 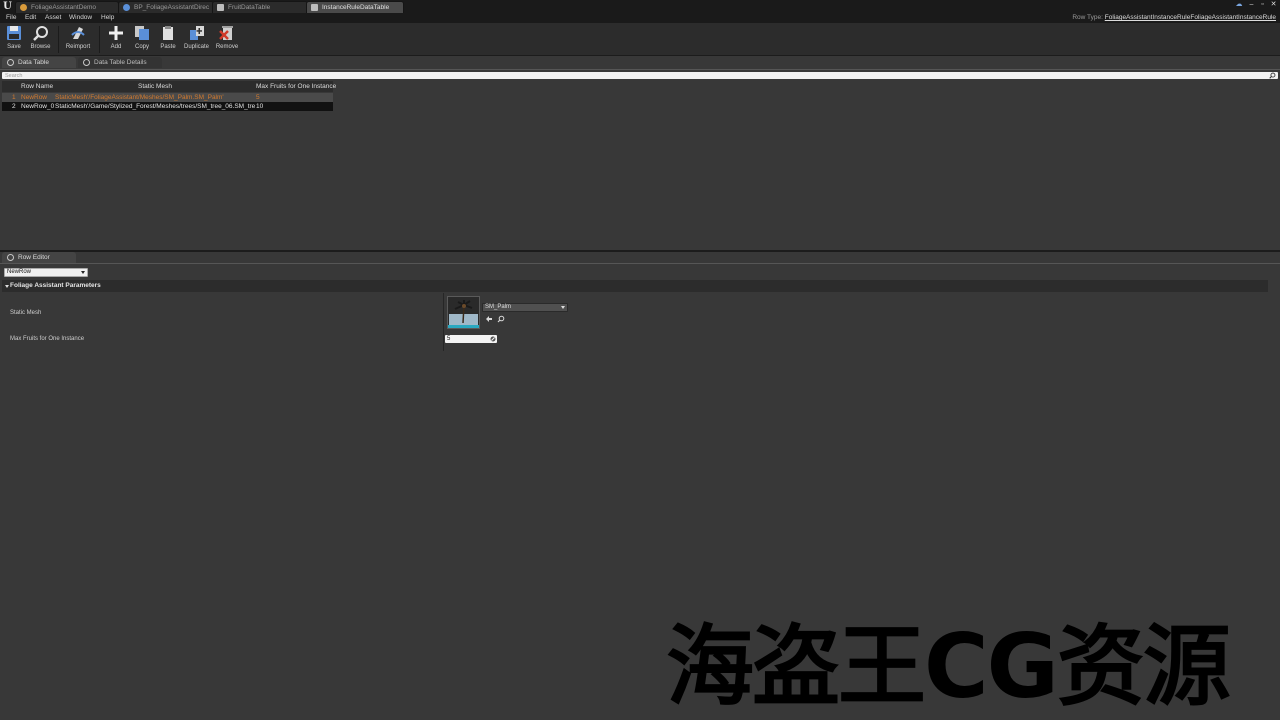 What do you see at coordinates (14, 106) in the screenshot?
I see `row-index: 2` at bounding box center [14, 106].